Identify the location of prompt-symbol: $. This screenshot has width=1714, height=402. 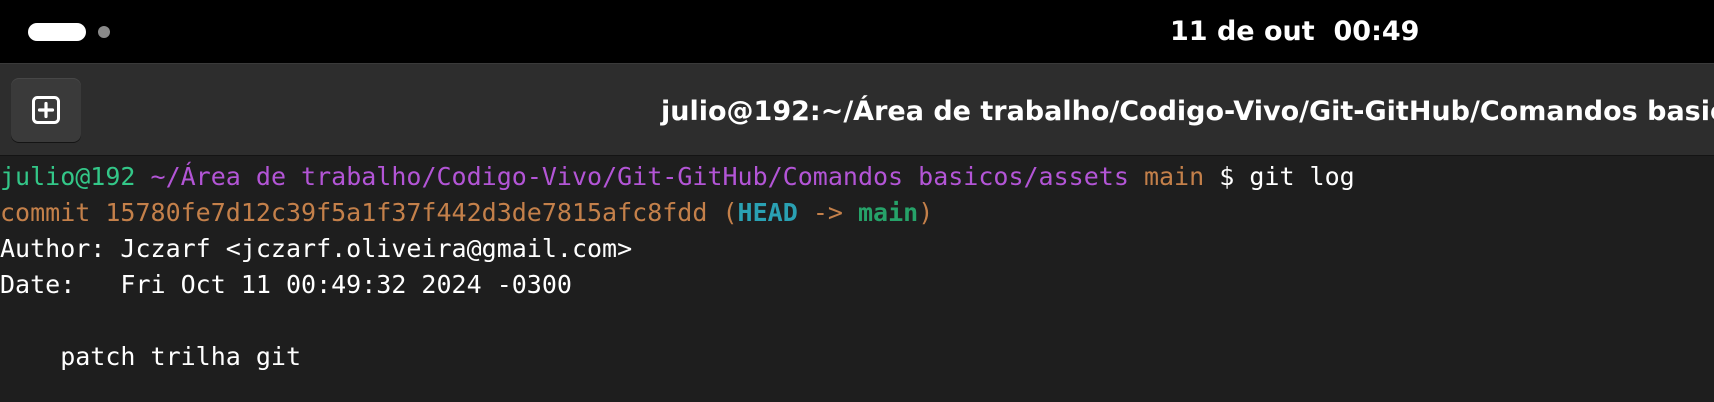
(1227, 176).